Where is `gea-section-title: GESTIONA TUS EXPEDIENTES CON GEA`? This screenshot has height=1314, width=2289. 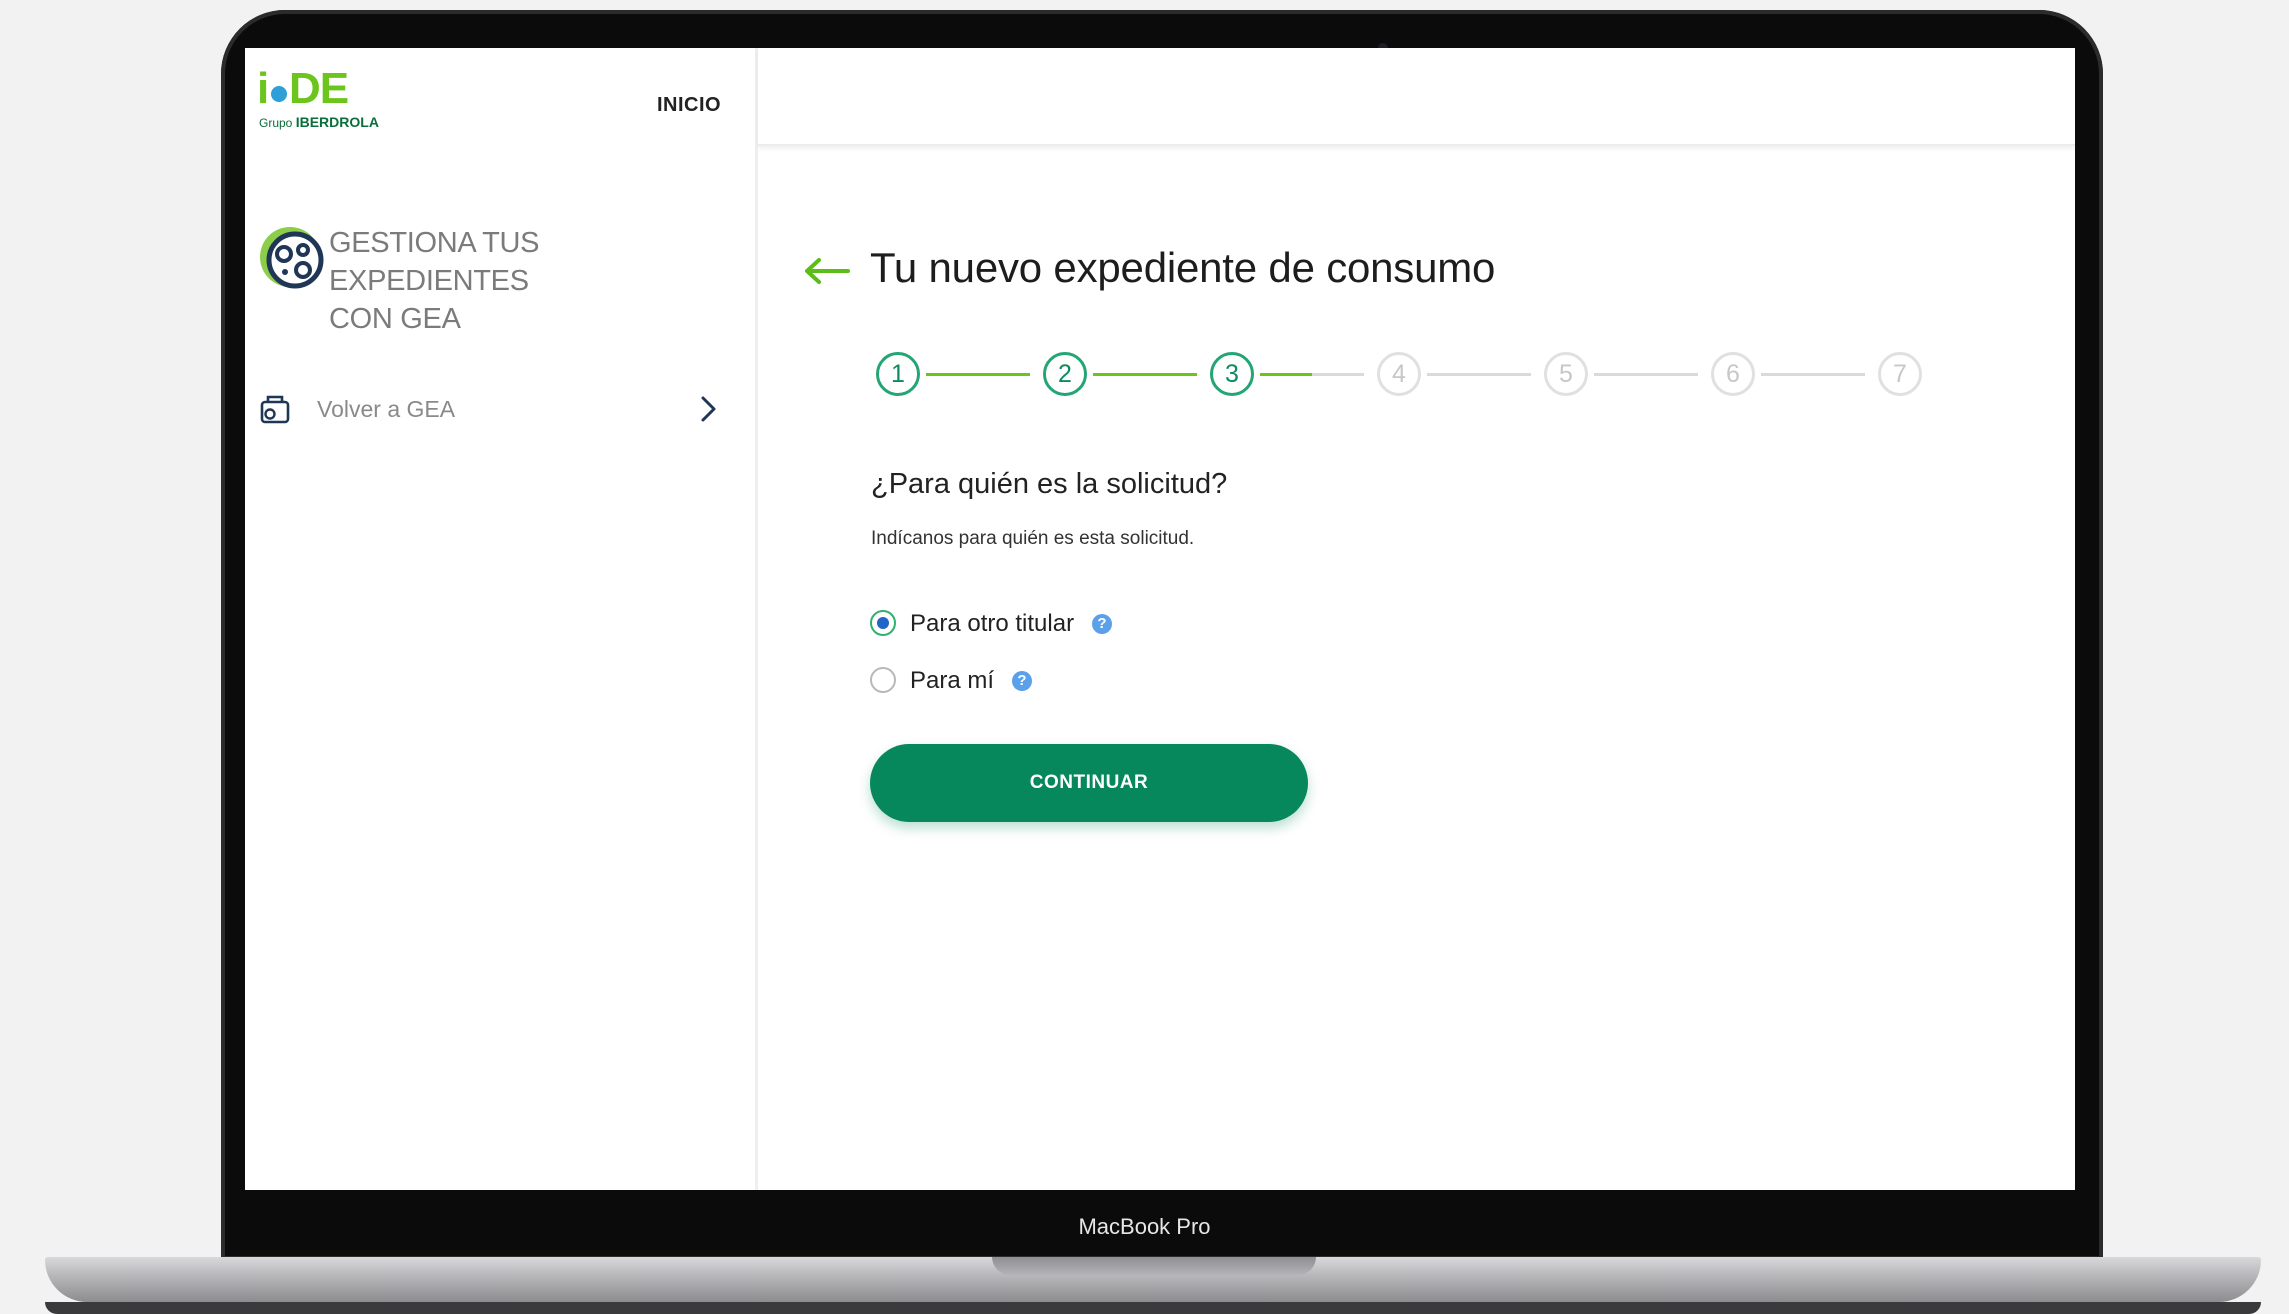 gea-section-title: GESTIONA TUS EXPEDIENTES CON GEA is located at coordinates (534, 281).